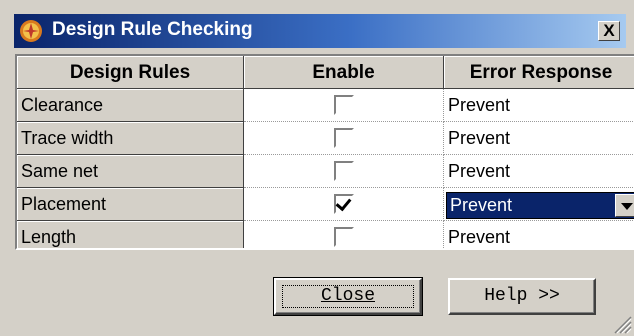 Image resolution: width=634 pixels, height=336 pixels. Describe the element at coordinates (130, 171) in the screenshot. I see `rule-label-same-net: Same net` at that location.